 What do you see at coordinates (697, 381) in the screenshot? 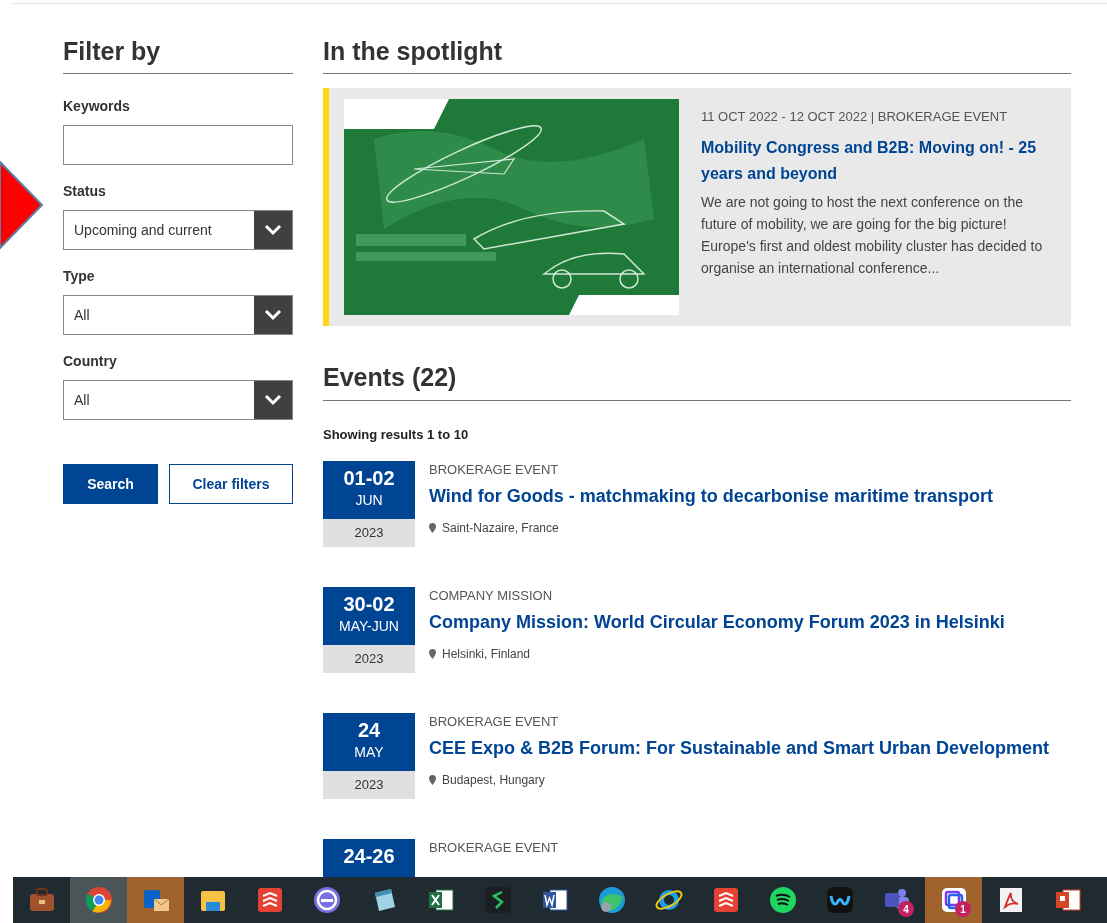
I see `section-heading: Events (22)` at bounding box center [697, 381].